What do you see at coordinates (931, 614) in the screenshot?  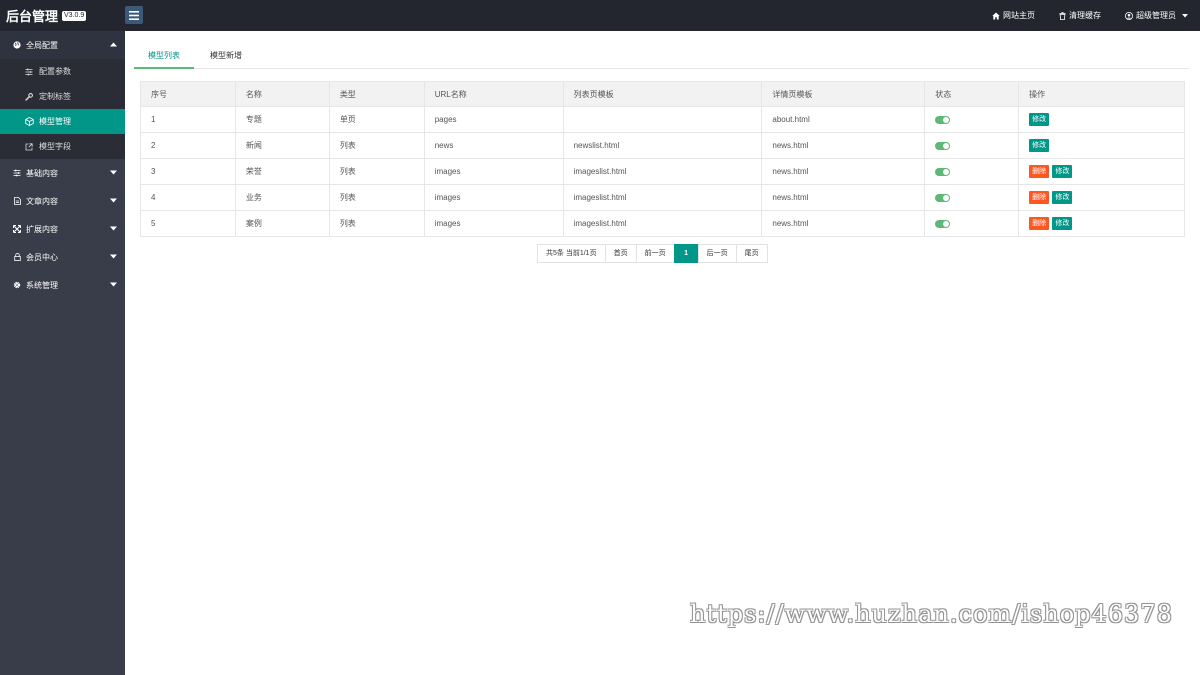 I see `watermark-text: https://www.huzhan.com/ishop46378` at bounding box center [931, 614].